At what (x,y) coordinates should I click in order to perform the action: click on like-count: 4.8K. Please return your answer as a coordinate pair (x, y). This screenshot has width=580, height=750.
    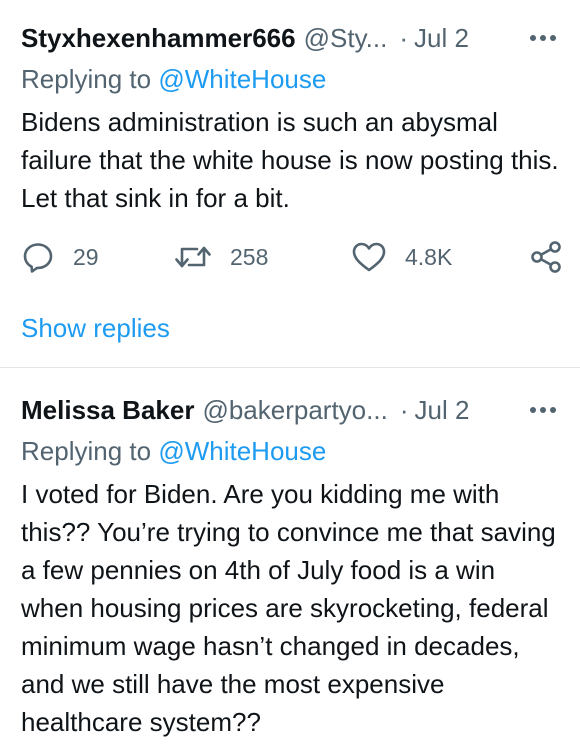
    Looking at the image, I should click on (429, 256).